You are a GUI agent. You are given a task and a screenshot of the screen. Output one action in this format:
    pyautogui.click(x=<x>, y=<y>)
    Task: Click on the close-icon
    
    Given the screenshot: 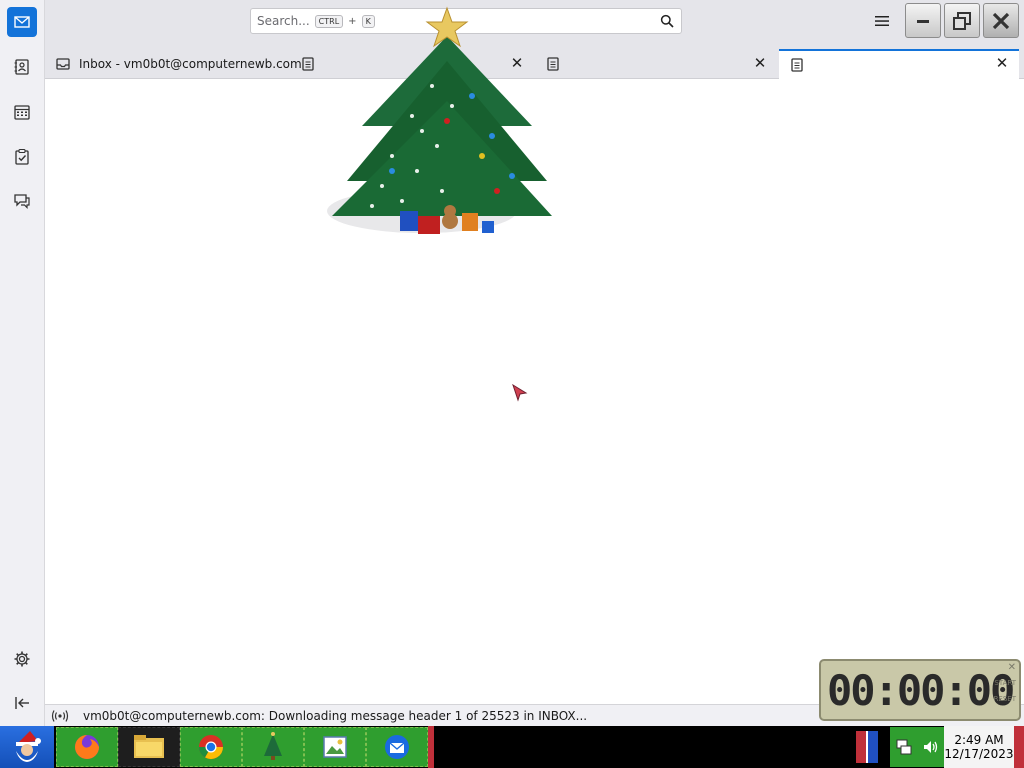 What is the action you would take?
    pyautogui.click(x=1001, y=20)
    